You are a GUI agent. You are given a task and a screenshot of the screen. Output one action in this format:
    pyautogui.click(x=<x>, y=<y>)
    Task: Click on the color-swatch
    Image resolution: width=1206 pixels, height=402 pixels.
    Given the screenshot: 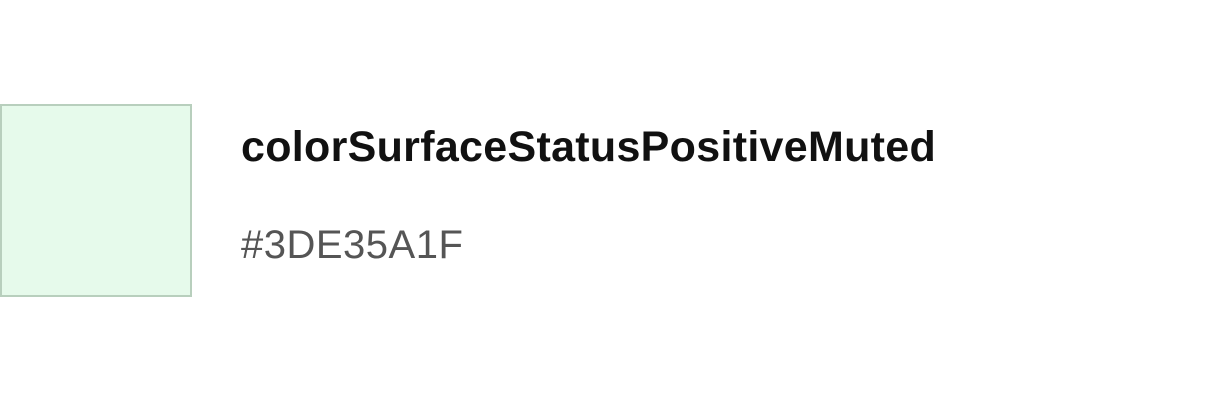 What is the action you would take?
    pyautogui.click(x=96, y=200)
    